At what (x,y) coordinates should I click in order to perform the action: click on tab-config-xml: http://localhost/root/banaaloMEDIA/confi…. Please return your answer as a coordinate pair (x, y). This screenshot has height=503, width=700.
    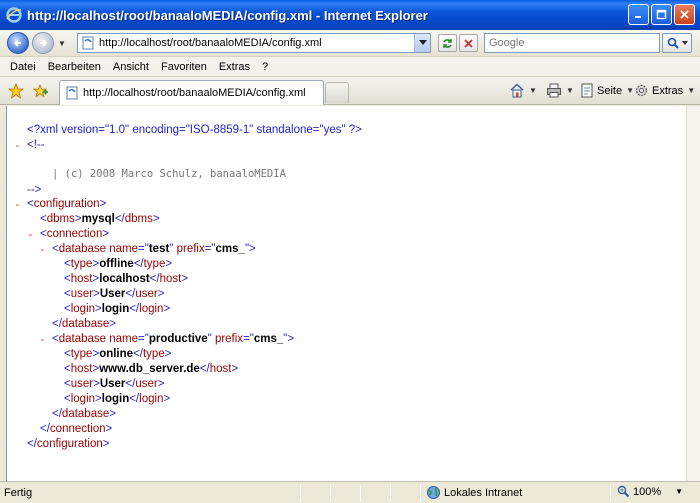
    Looking at the image, I should click on (191, 92).